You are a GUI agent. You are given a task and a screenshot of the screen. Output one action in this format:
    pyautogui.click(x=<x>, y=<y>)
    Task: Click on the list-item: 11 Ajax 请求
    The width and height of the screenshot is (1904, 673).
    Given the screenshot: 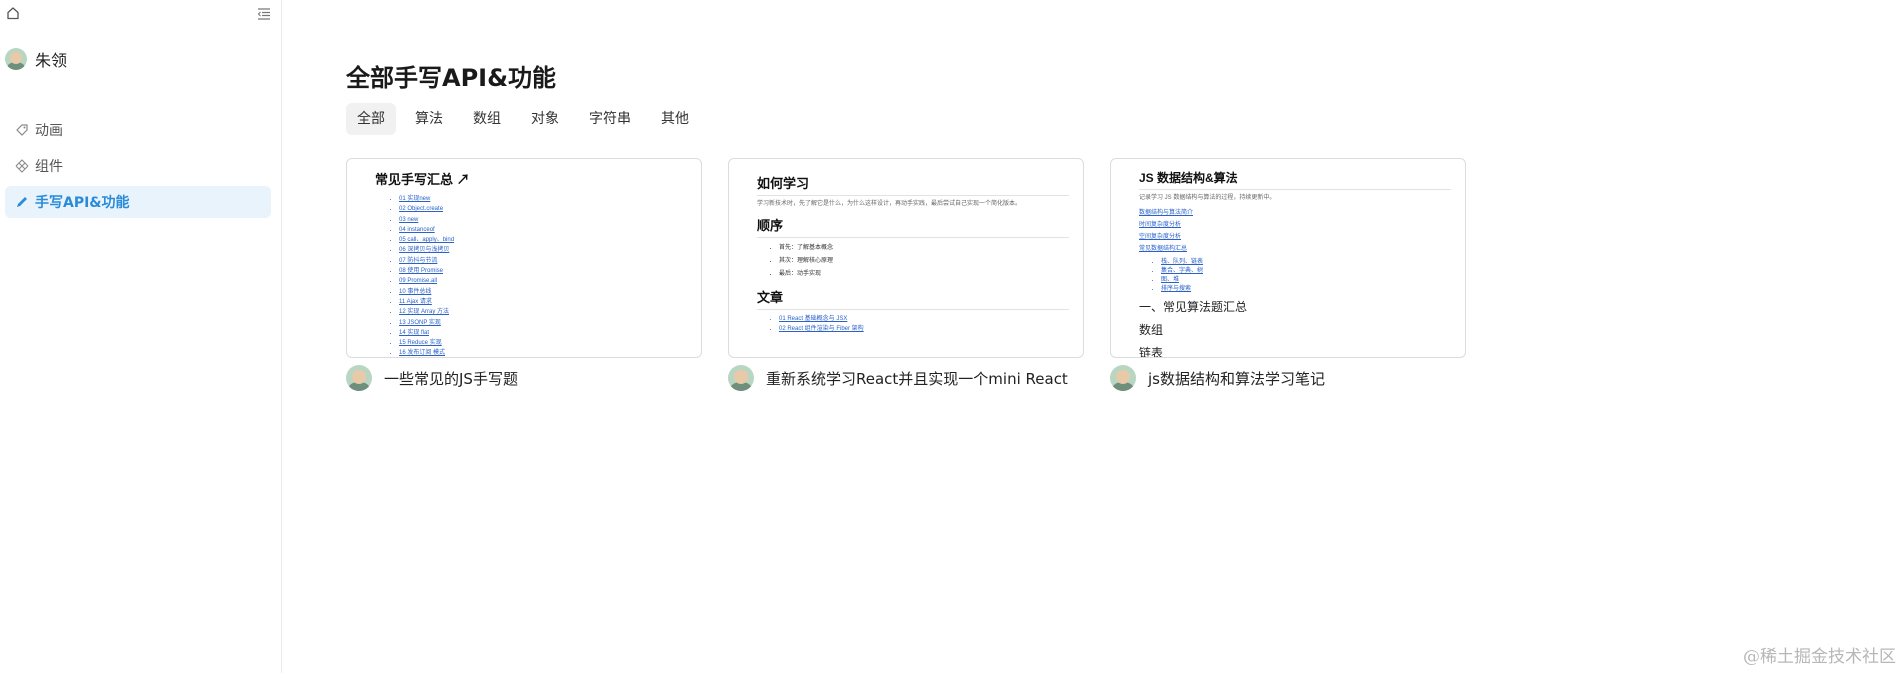 What is the action you would take?
    pyautogui.click(x=543, y=302)
    